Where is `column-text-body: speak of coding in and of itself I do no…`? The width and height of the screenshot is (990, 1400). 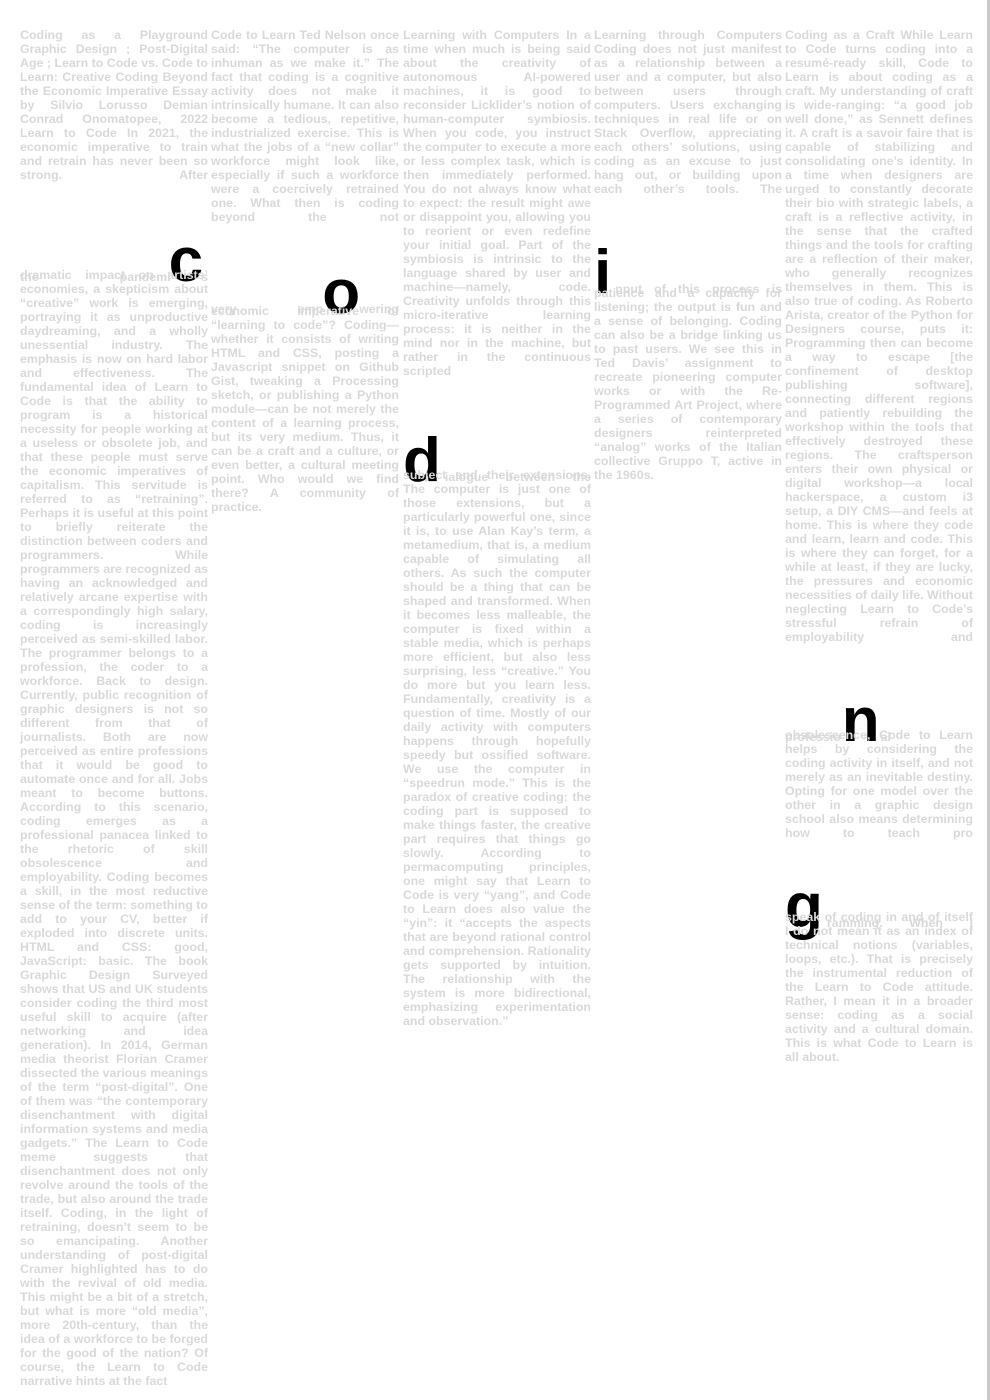 column-text-body: speak of coding in and of itself I do no… is located at coordinates (879, 987).